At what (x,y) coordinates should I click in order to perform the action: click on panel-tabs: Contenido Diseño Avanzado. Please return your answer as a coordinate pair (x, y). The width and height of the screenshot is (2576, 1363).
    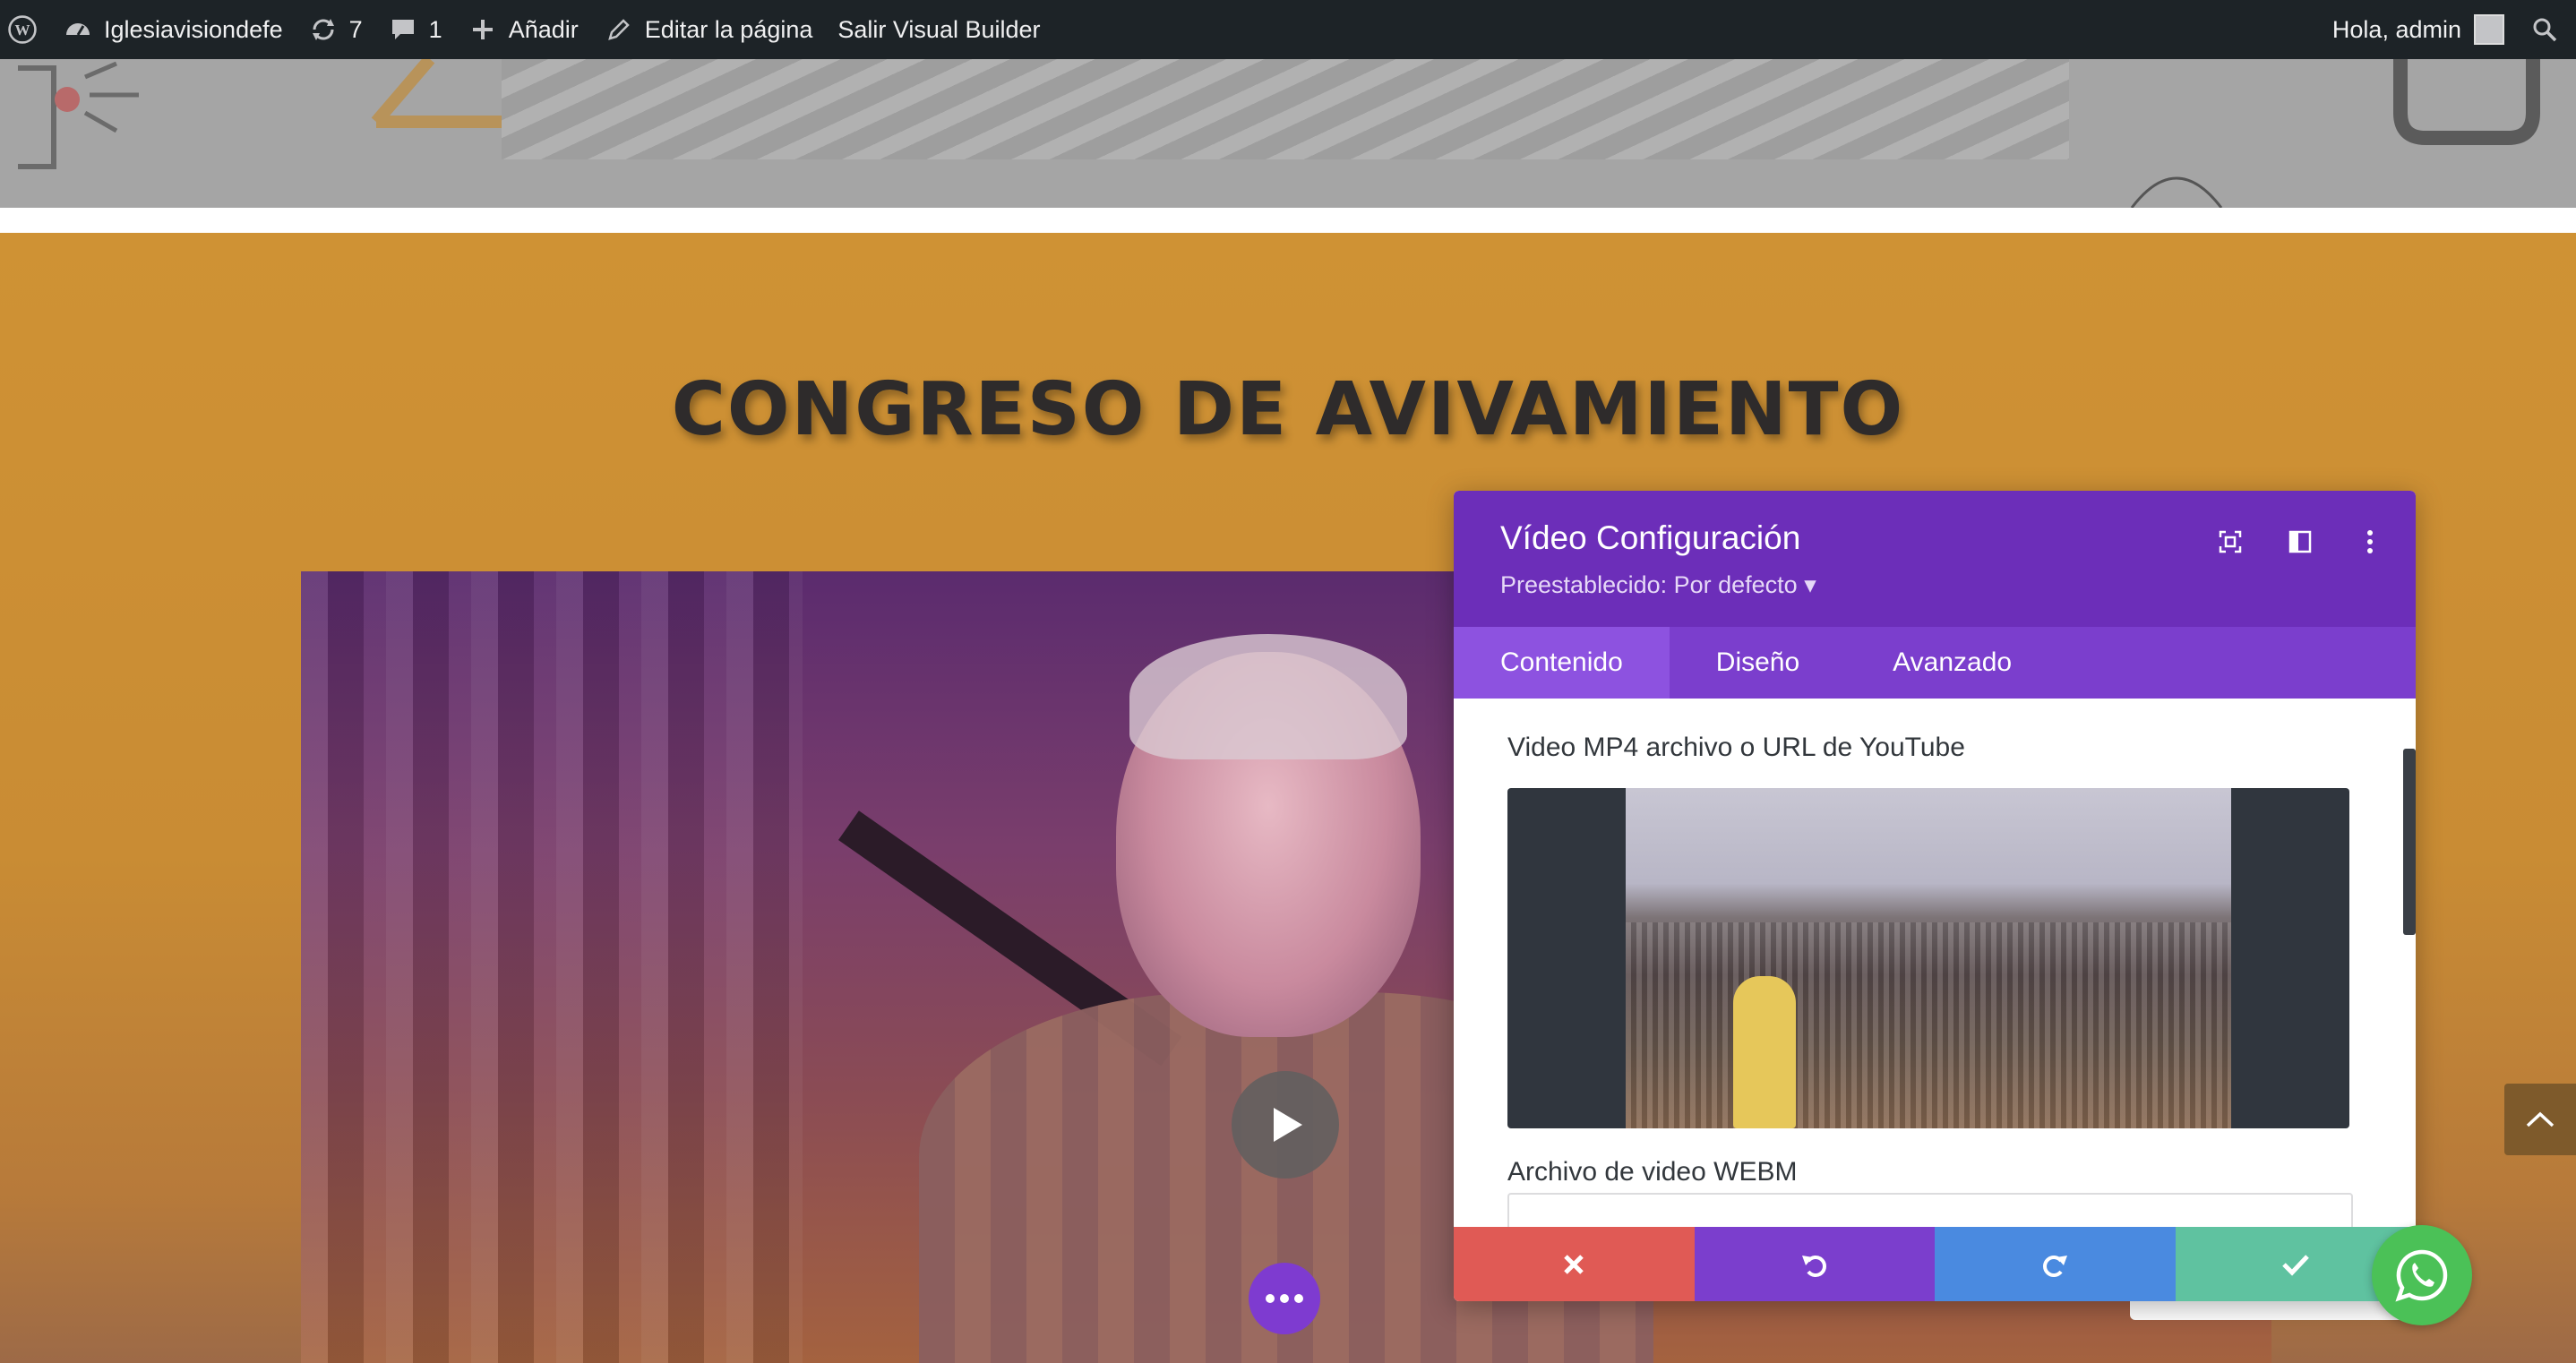
    Looking at the image, I should click on (1935, 663).